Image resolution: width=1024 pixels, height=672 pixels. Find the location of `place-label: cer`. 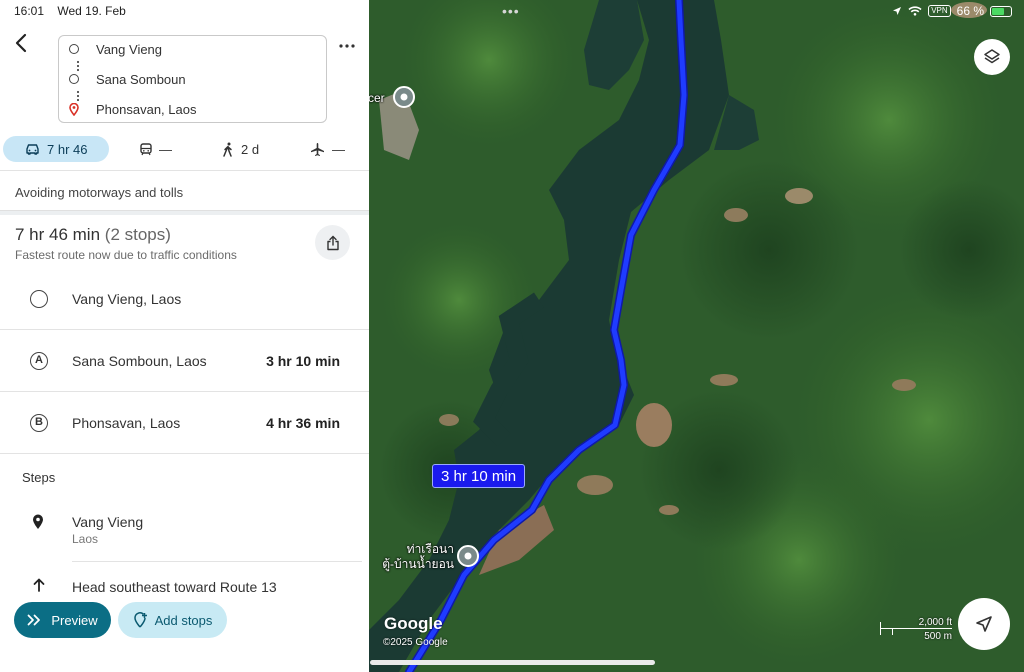

place-label: cer is located at coordinates (377, 98).